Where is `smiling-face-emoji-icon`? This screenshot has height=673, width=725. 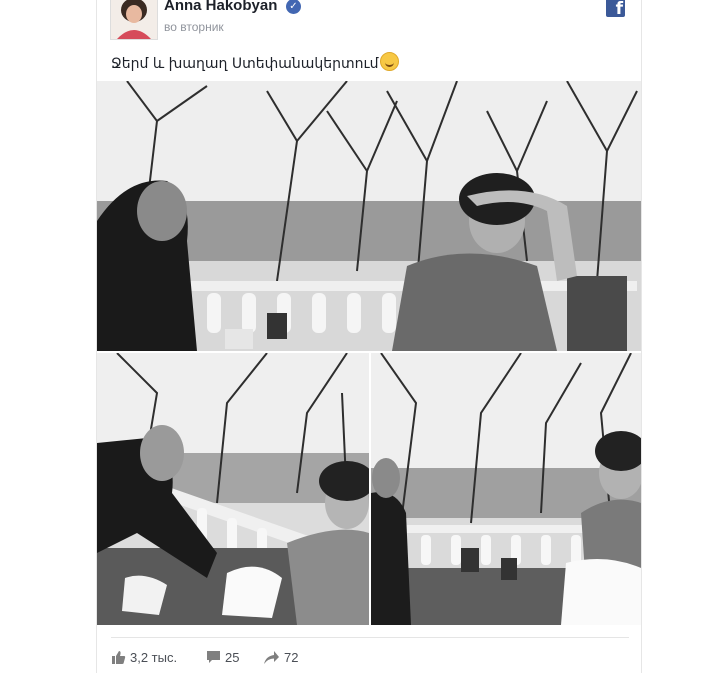
smiling-face-emoji-icon is located at coordinates (390, 61).